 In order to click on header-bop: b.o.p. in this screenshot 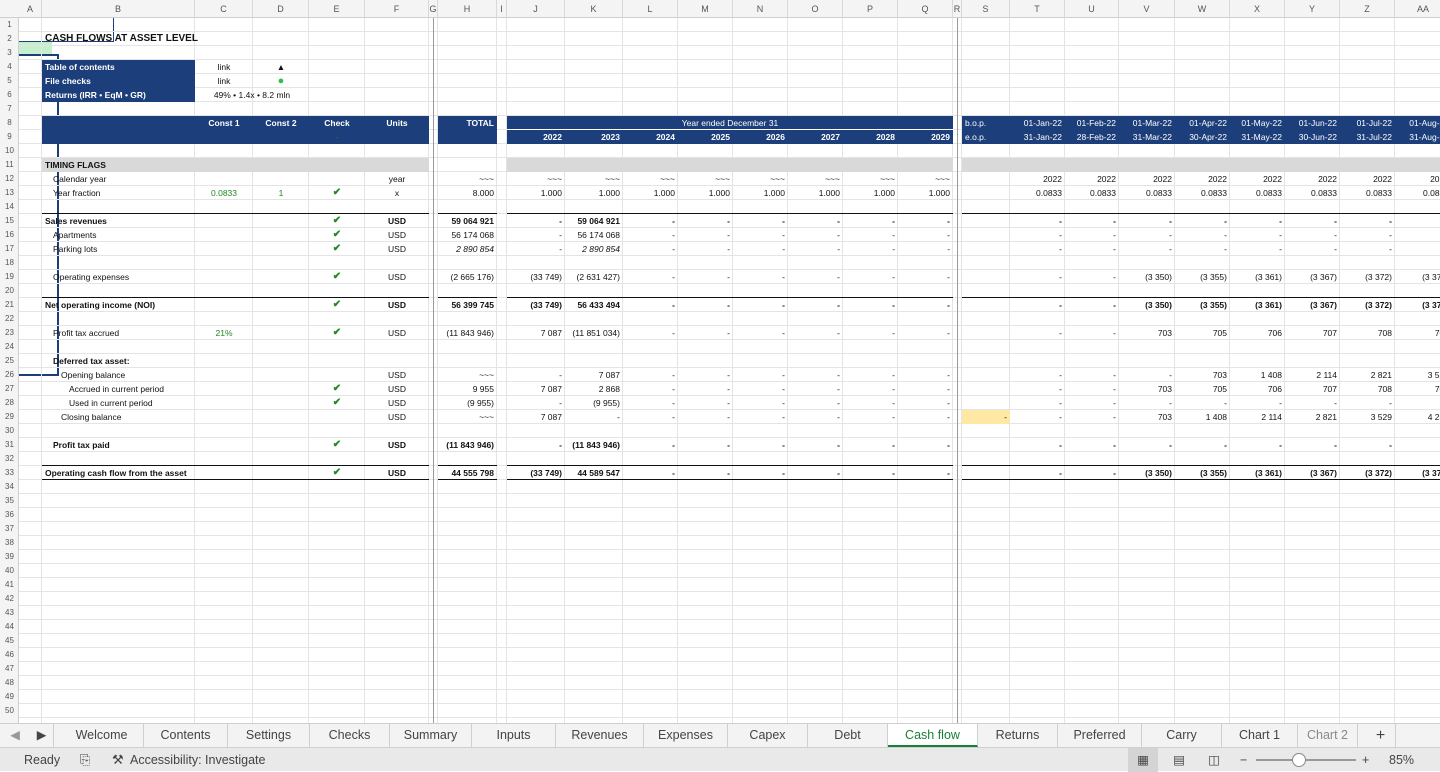, I will do `click(986, 123)`.